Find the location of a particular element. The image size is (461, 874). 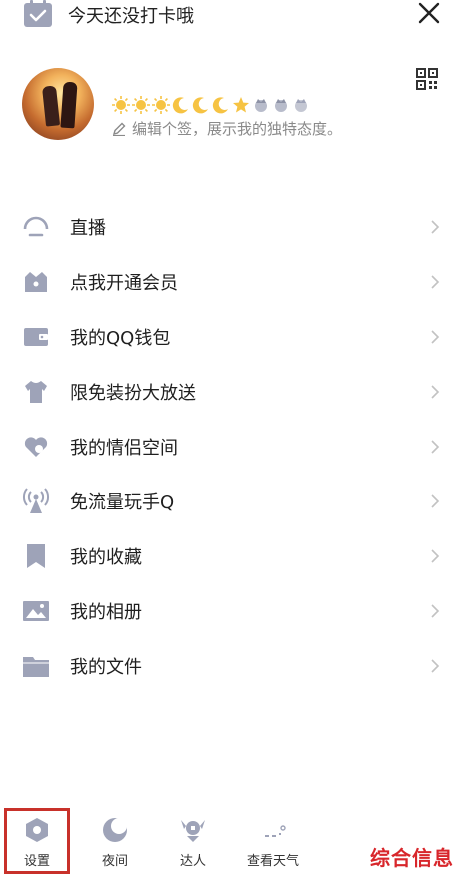

profile-section: 编辑个签，展示我的独特态度。 is located at coordinates (230, 105).